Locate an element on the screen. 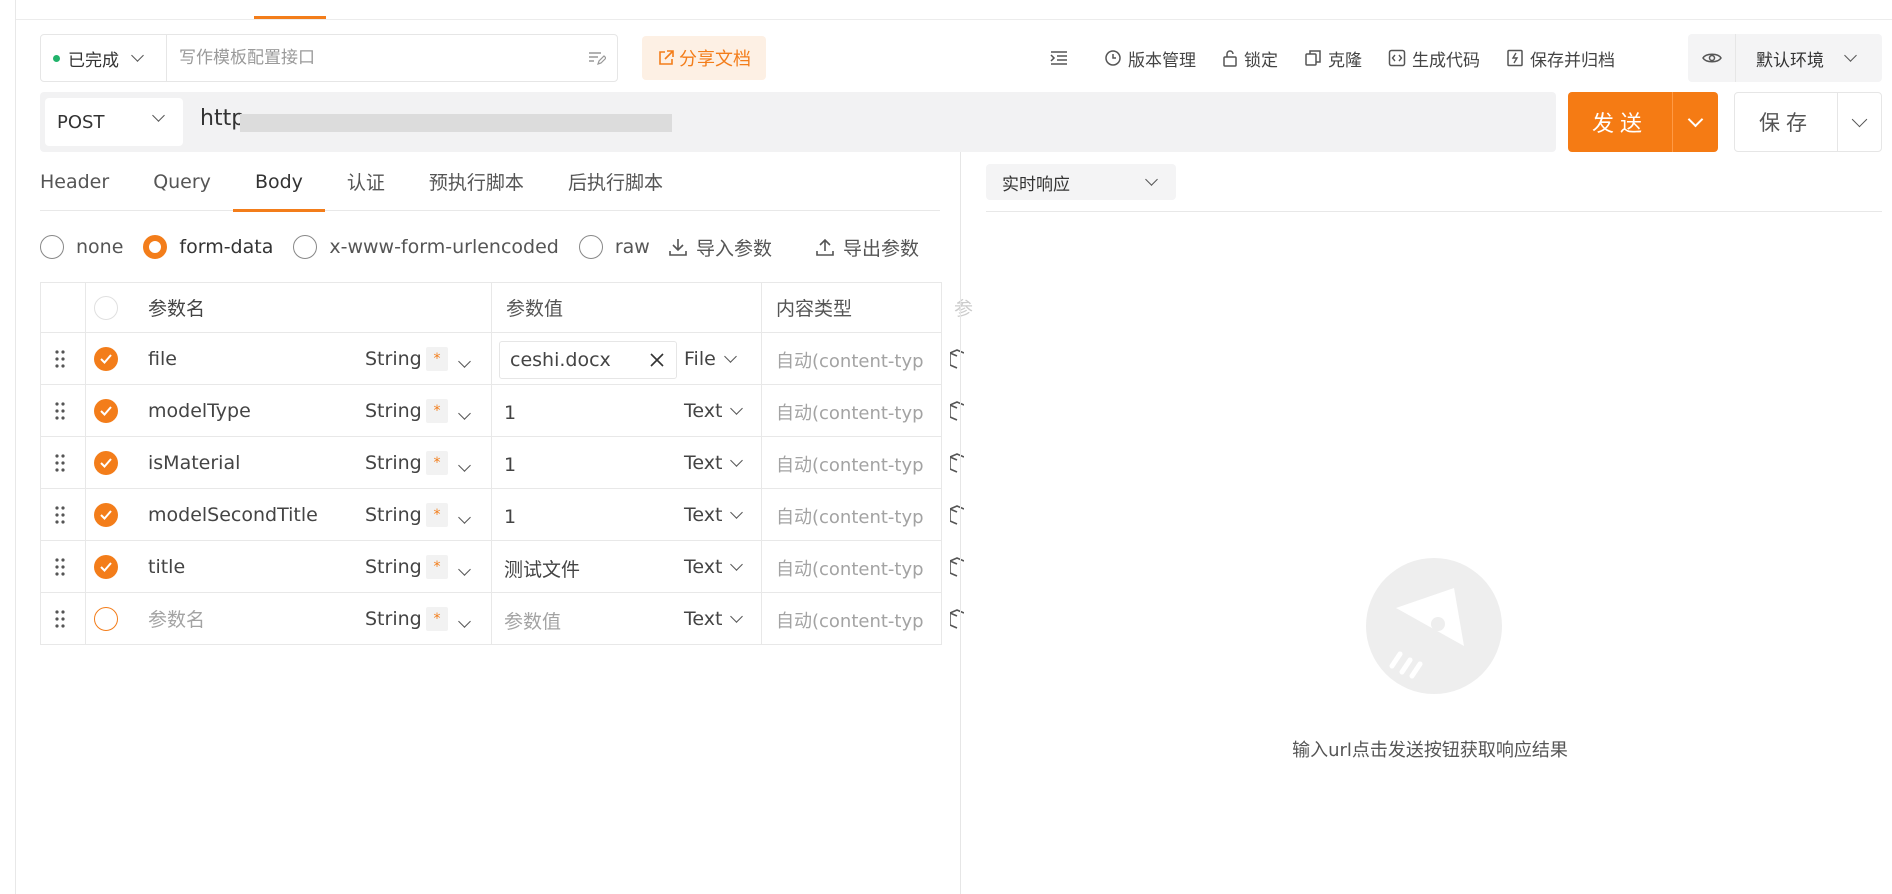  tab-auth: 认证 is located at coordinates (366, 181).